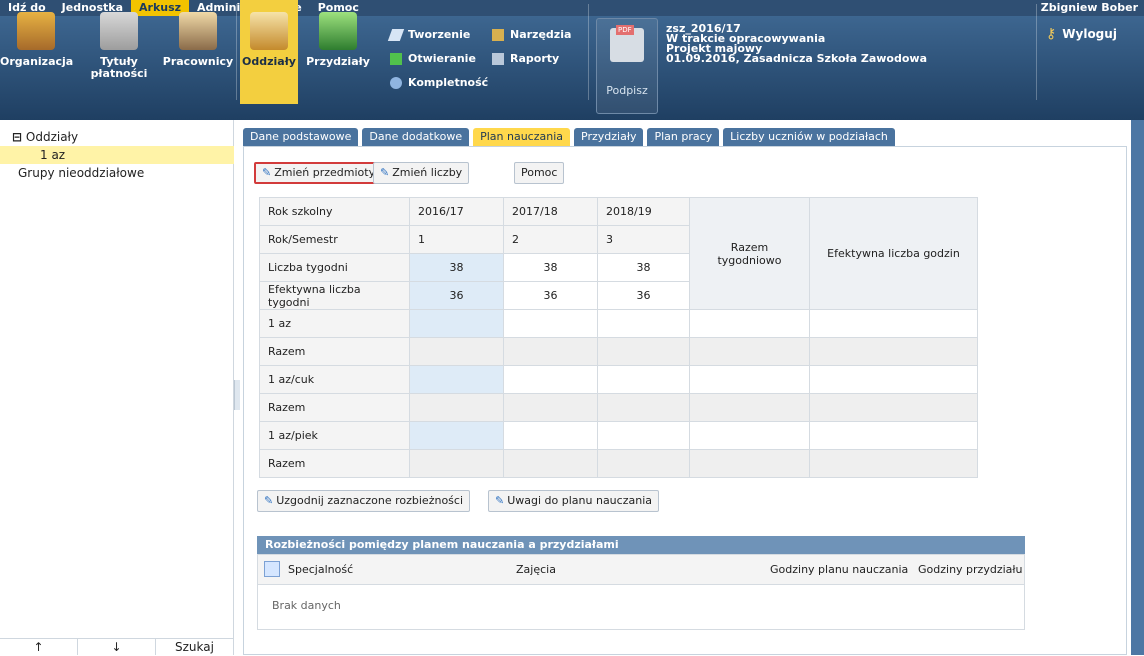 This screenshot has height=656, width=1144. Describe the element at coordinates (536, 569) in the screenshot. I see `column-zajecia: Zajęcia` at that location.